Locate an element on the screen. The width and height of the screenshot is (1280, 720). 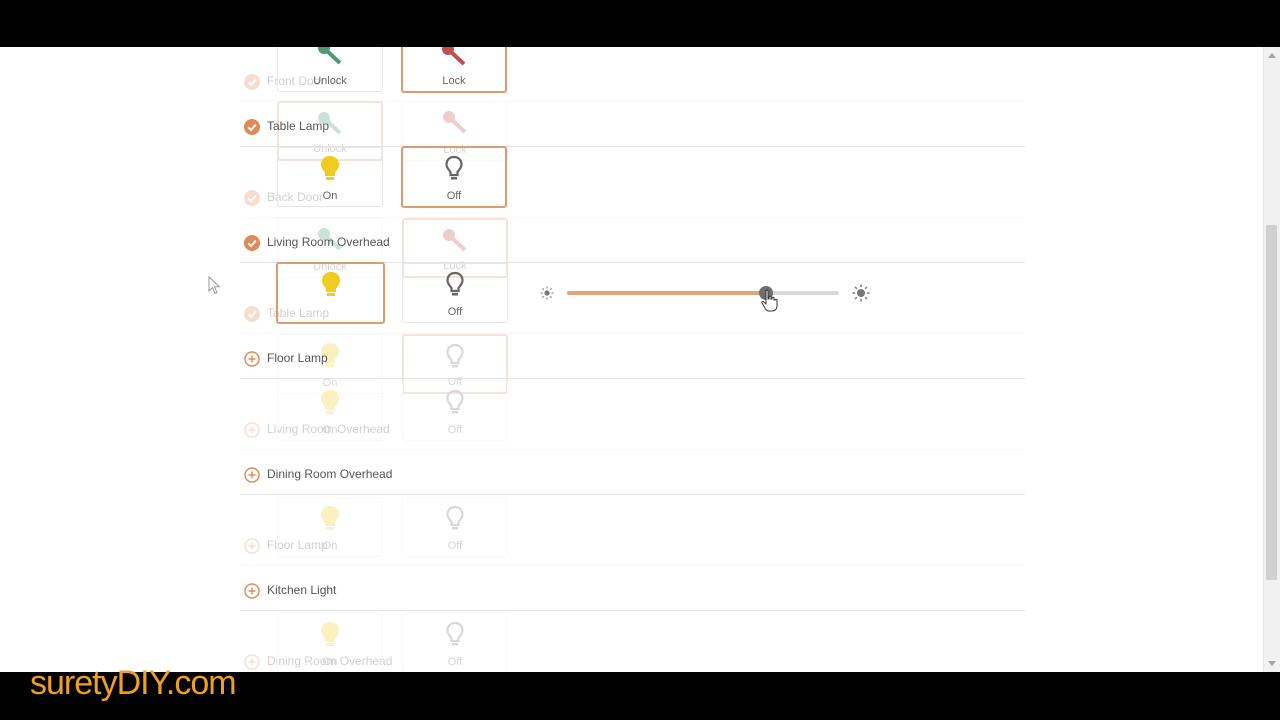
slider-track is located at coordinates (703, 293).